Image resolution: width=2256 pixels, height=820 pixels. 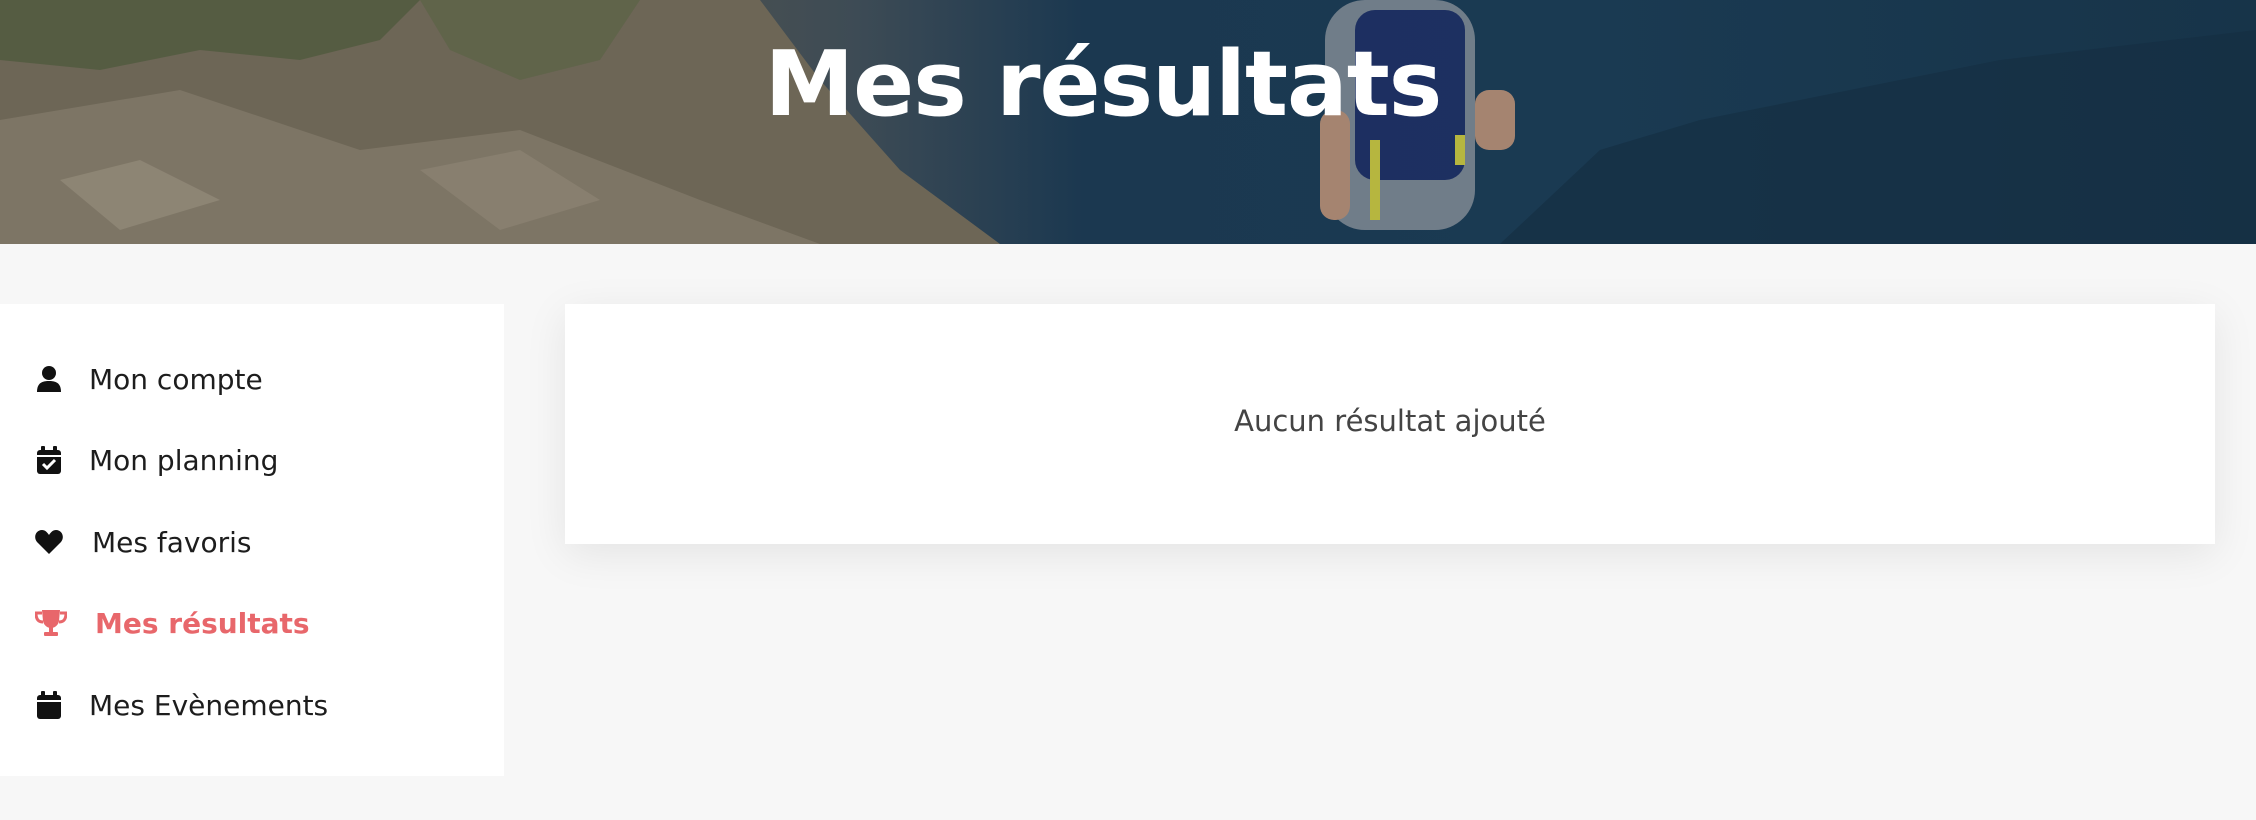 What do you see at coordinates (49, 705) in the screenshot?
I see `calendar-icon` at bounding box center [49, 705].